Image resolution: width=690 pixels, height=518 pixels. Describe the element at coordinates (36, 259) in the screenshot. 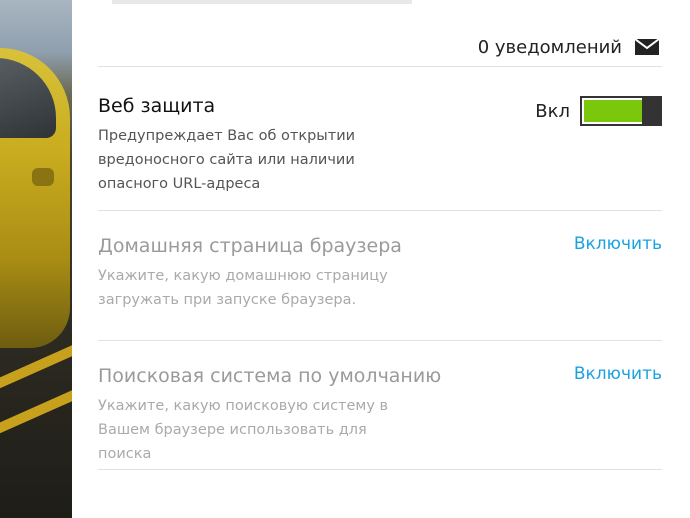

I see `background-photo` at that location.